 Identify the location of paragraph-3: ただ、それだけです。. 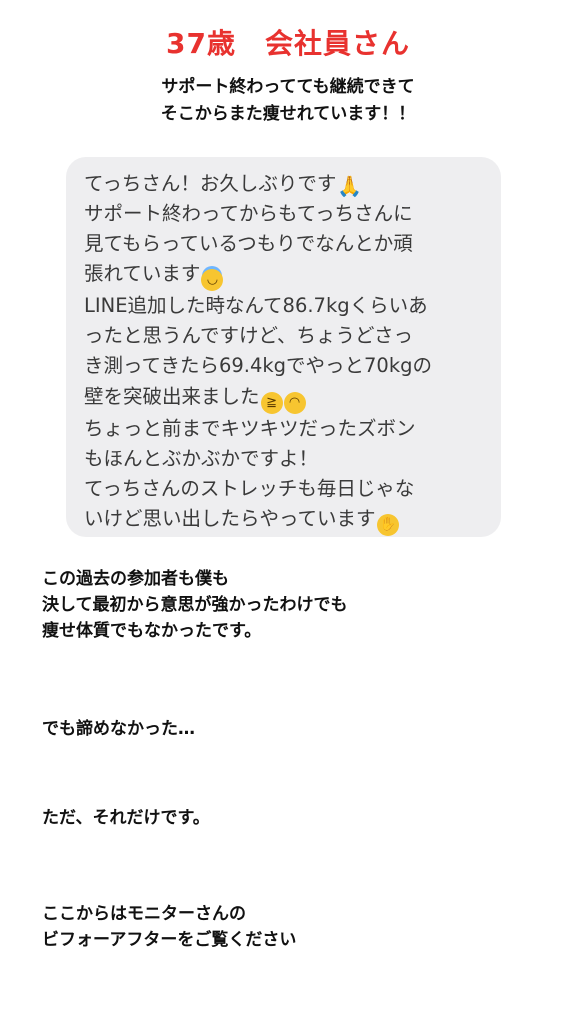
(292, 818).